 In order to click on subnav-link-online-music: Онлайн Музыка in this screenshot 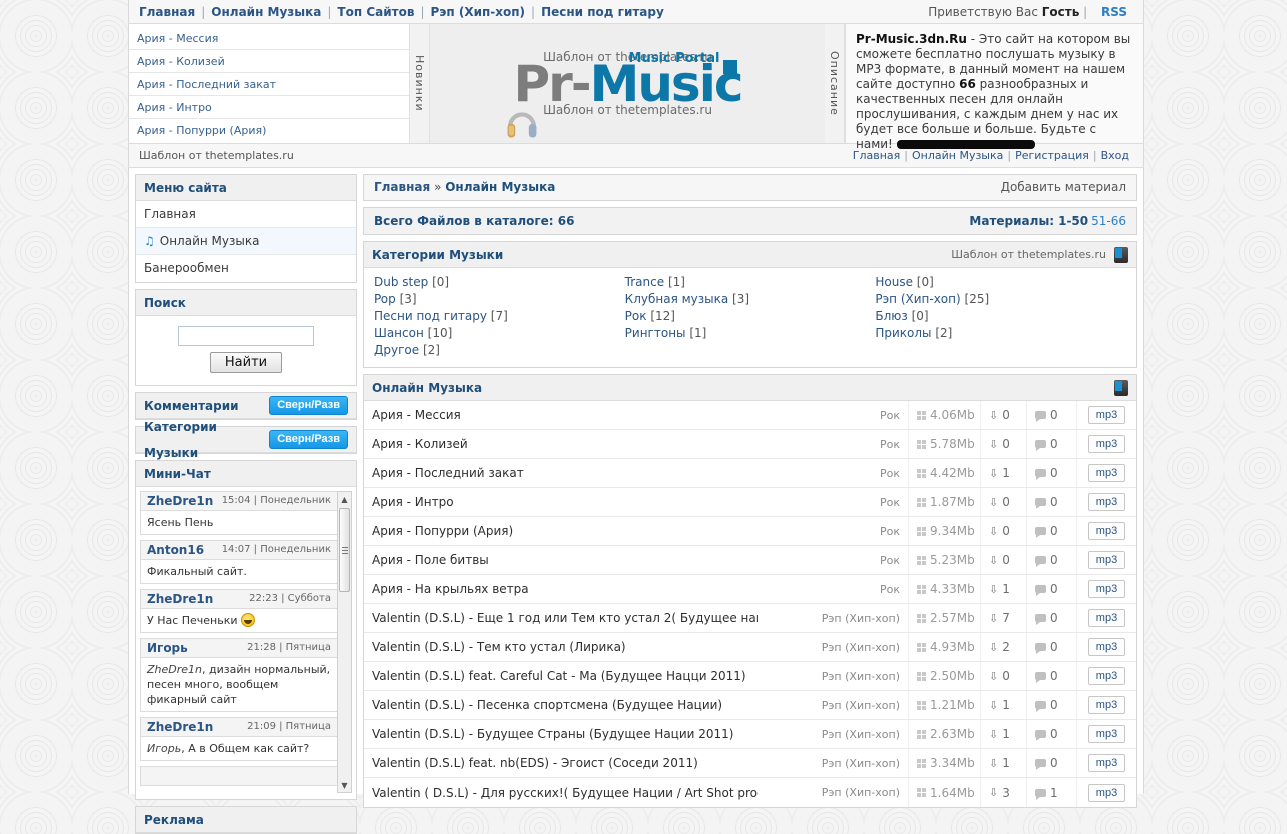, I will do `click(957, 155)`.